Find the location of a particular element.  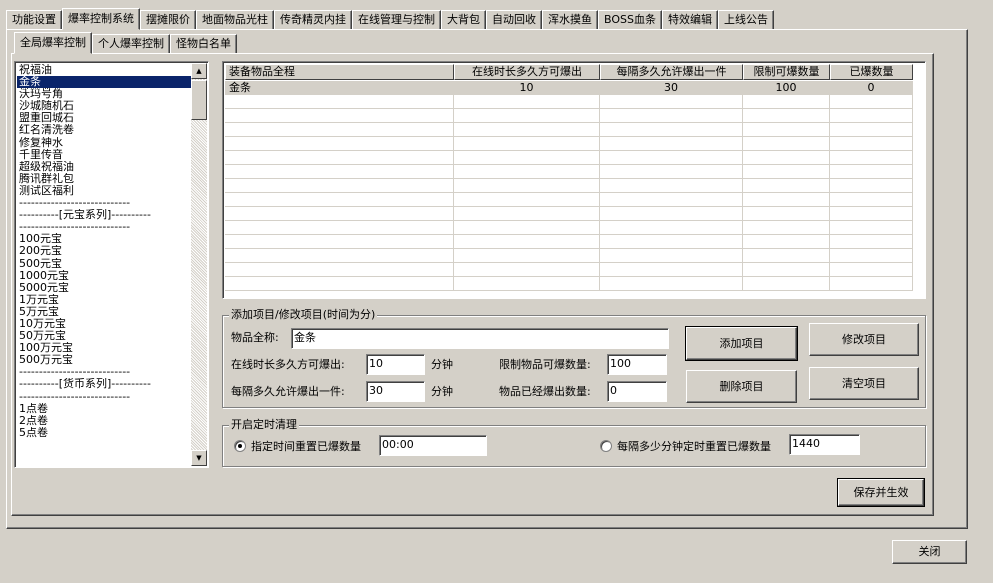

grid-header-item-name: 装备物品全程 is located at coordinates (339, 72).